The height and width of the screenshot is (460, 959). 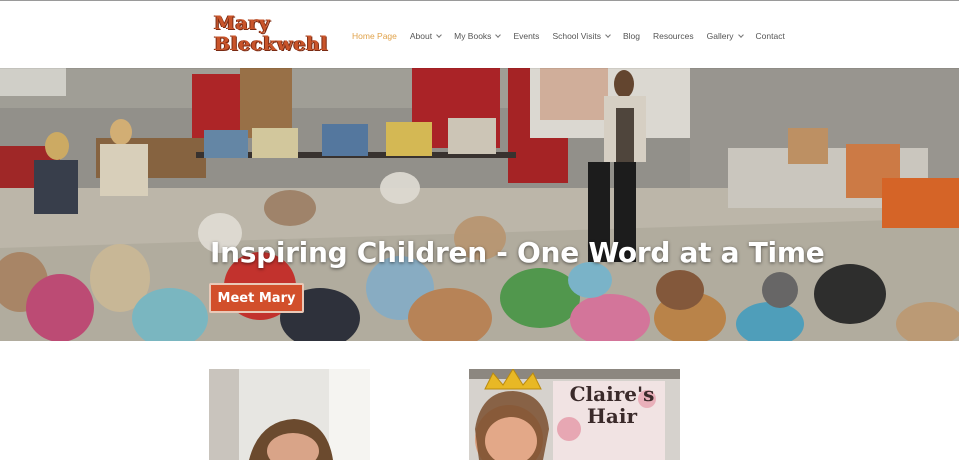 I want to click on nav-item-school-visits: School Visits, so click(x=581, y=36).